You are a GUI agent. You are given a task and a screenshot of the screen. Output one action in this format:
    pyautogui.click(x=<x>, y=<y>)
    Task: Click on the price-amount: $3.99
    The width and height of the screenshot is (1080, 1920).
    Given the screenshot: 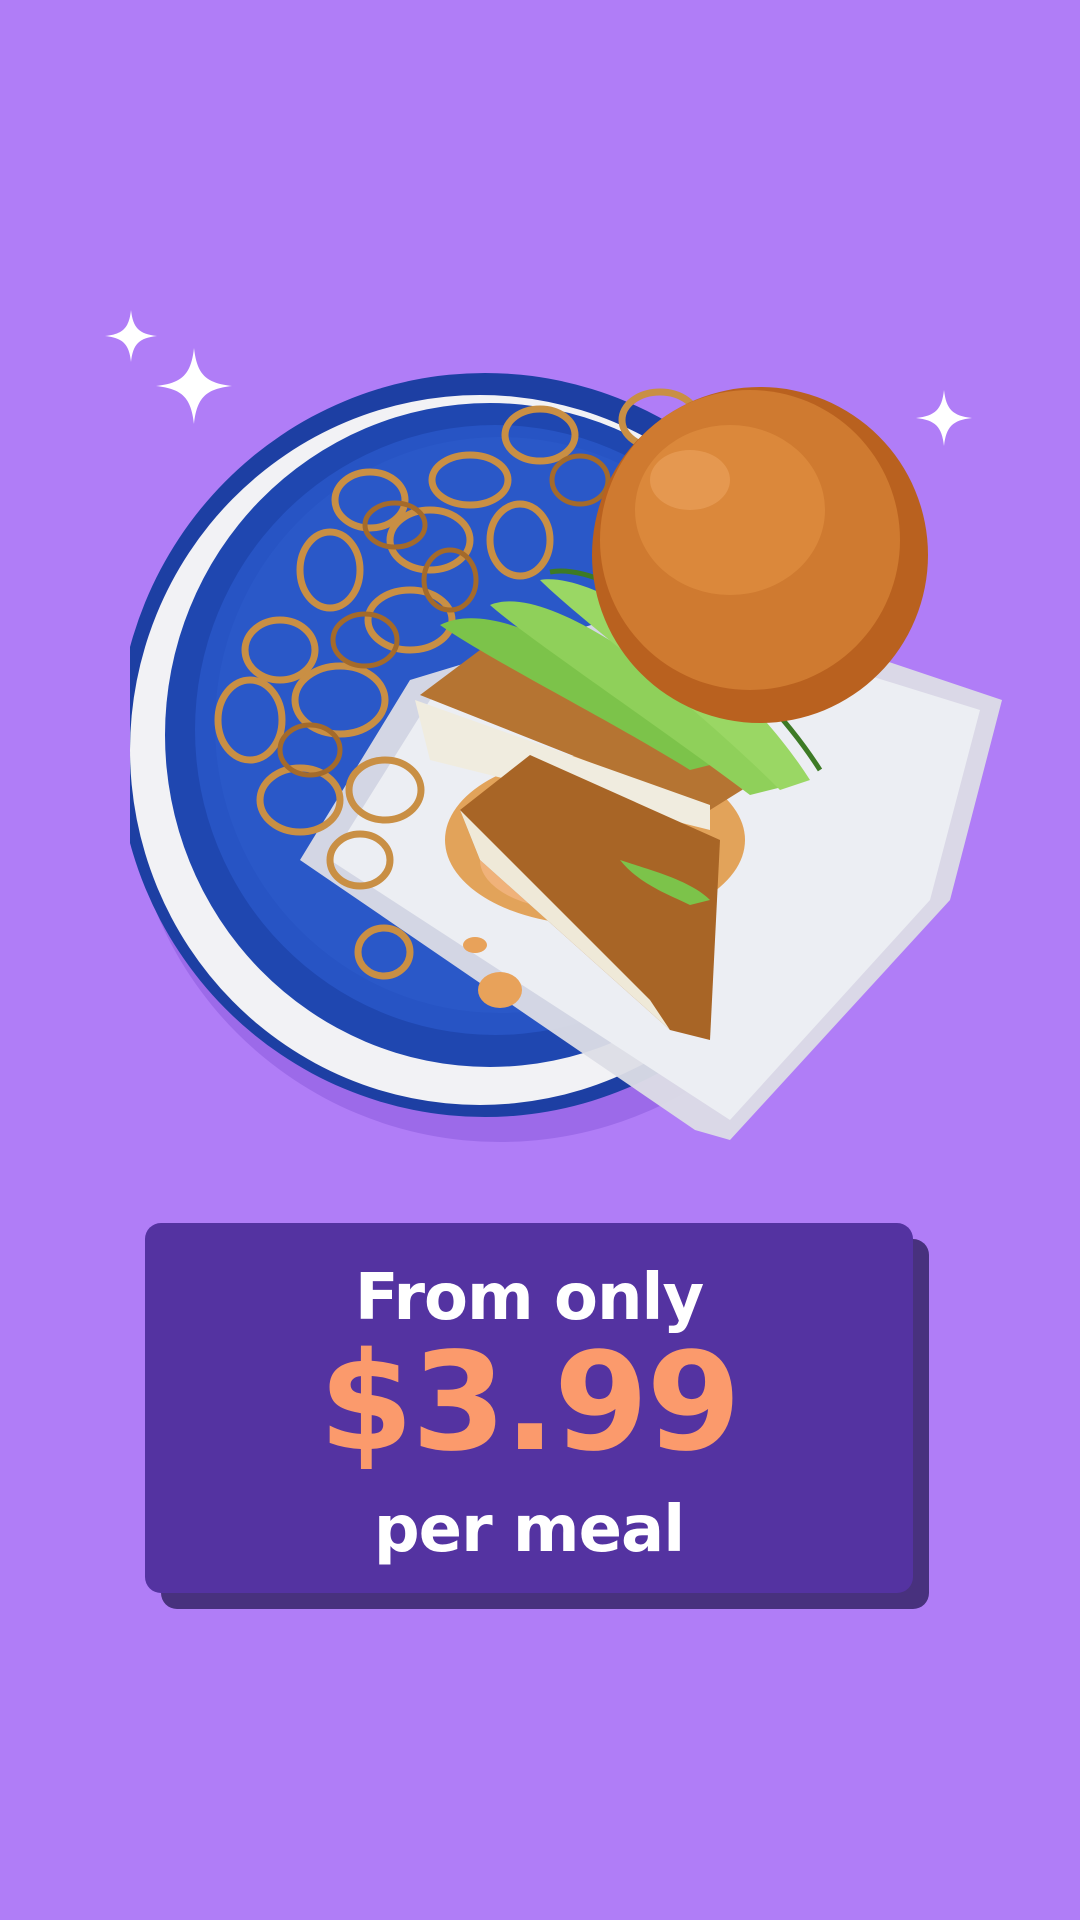 What is the action you would take?
    pyautogui.click(x=529, y=1403)
    